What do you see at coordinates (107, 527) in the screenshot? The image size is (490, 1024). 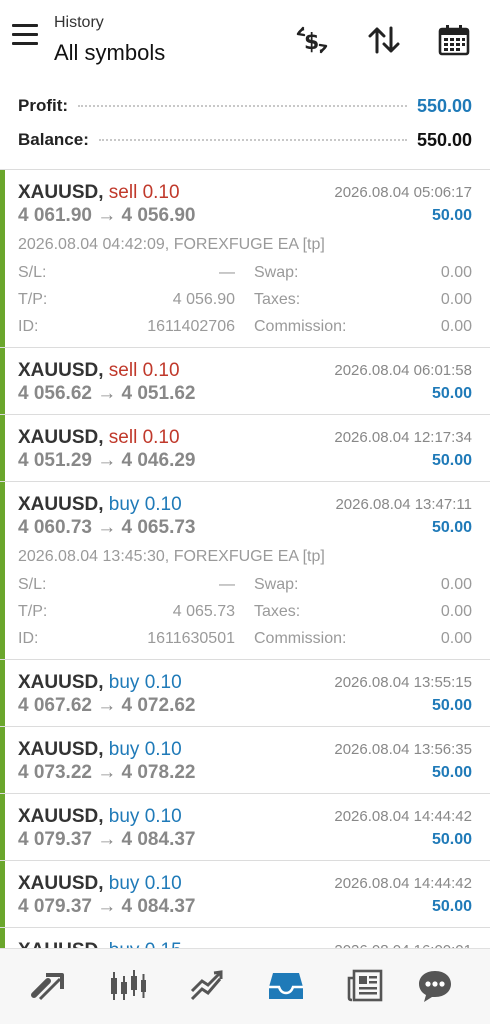 I see `trade-prices: 4 060.73 → 4 065.73` at bounding box center [107, 527].